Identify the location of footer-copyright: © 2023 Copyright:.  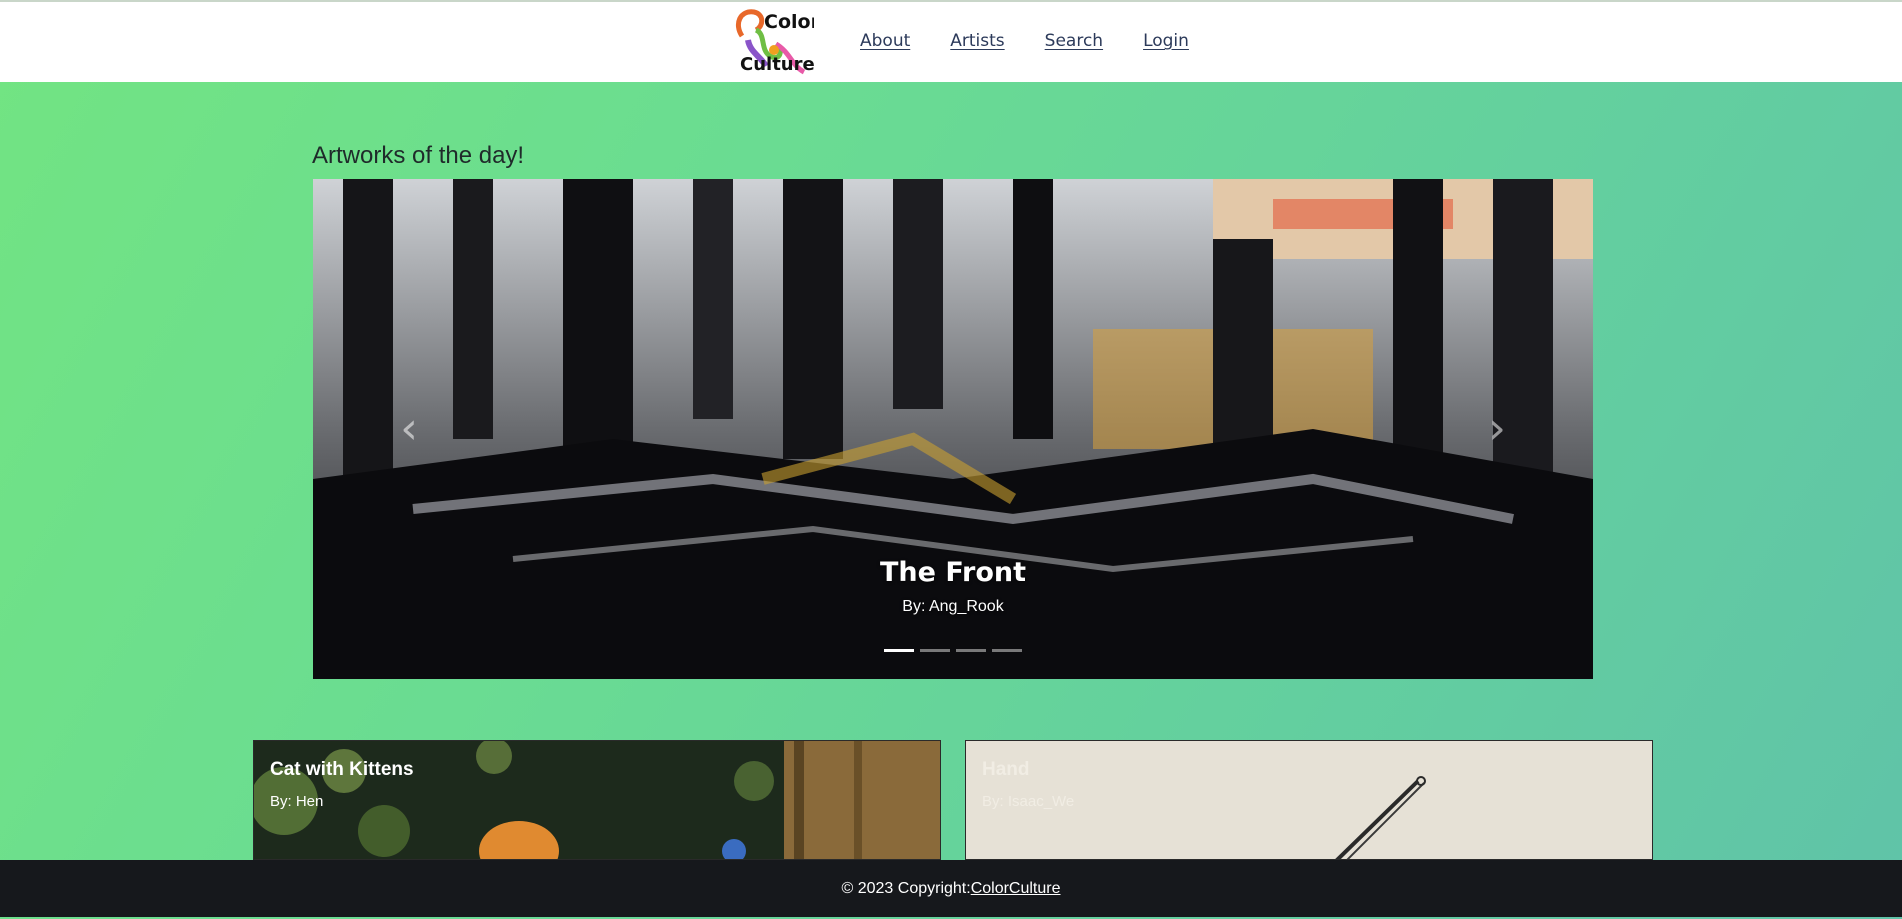
(906, 888).